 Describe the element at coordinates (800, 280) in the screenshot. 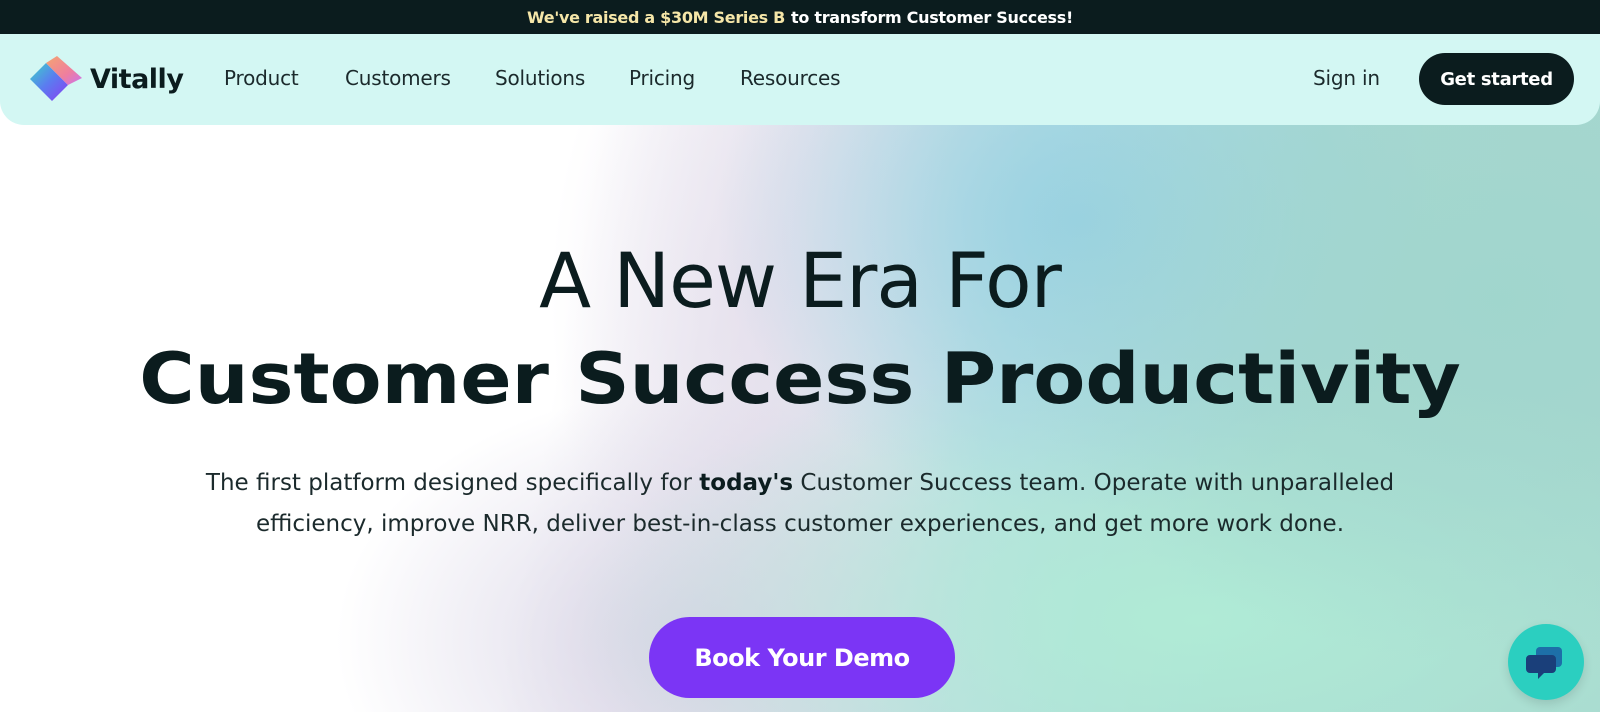

I see `hero-title-line1: A New Era For` at that location.